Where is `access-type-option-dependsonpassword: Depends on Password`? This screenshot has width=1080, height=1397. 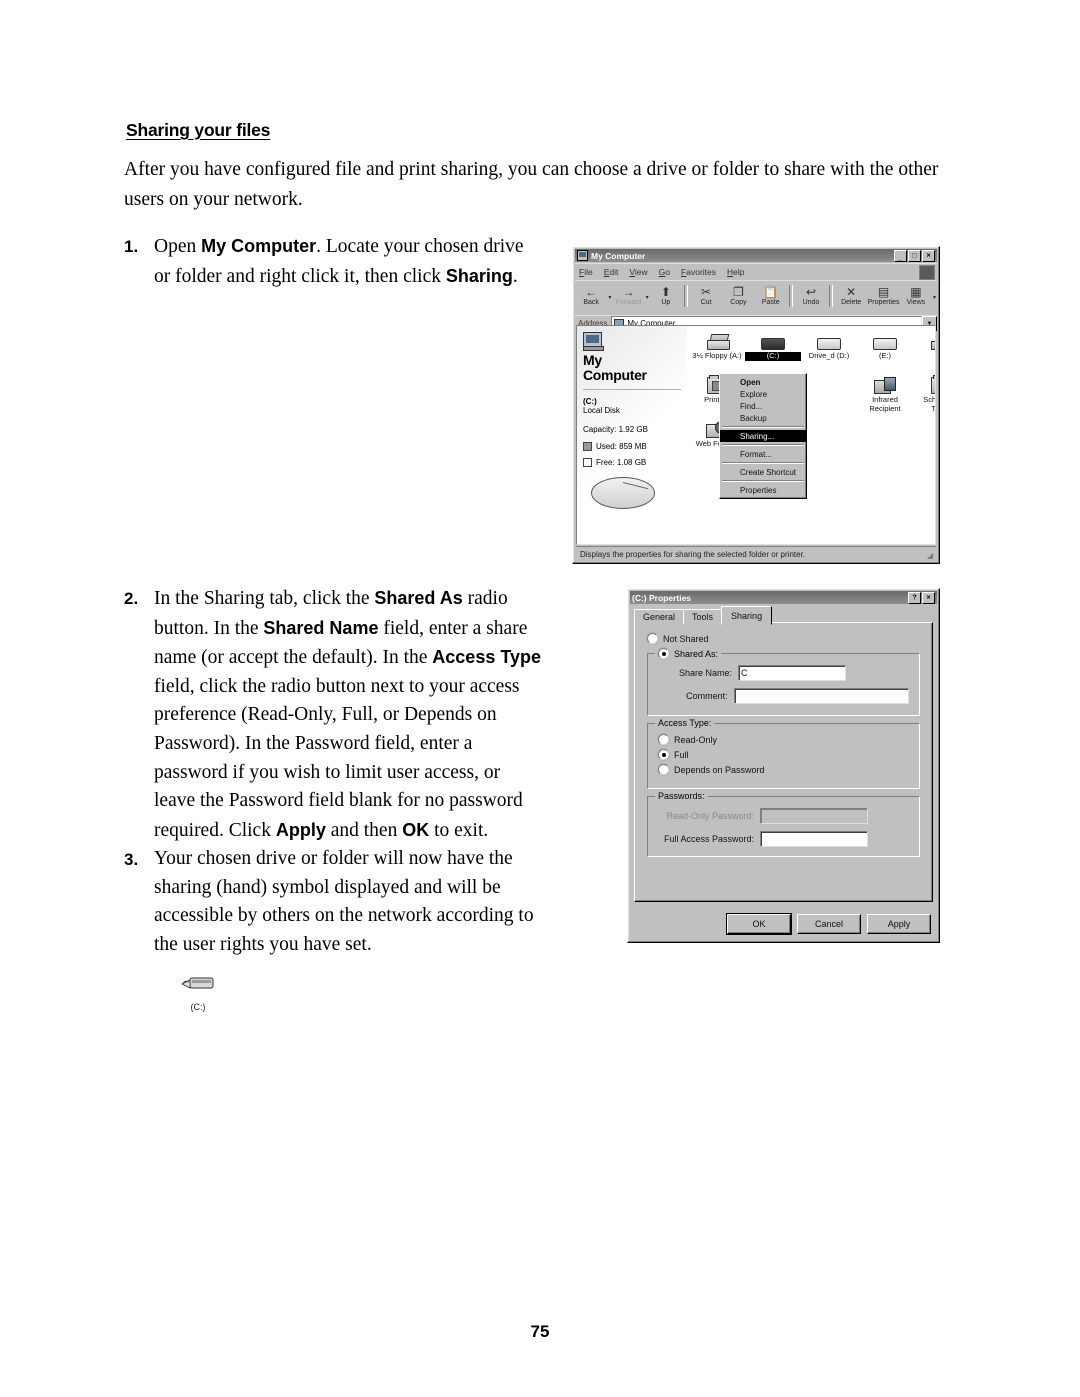 access-type-option-dependsonpassword: Depends on Password is located at coordinates (783, 769).